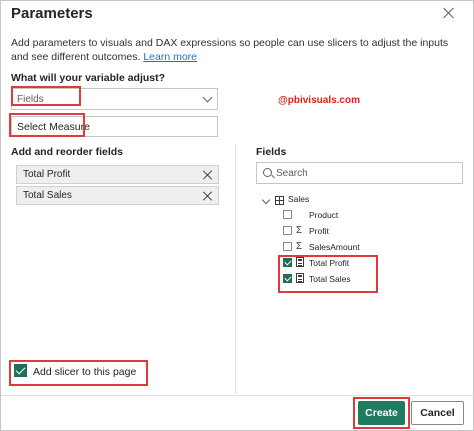  I want to click on panel-divider, so click(235, 269).